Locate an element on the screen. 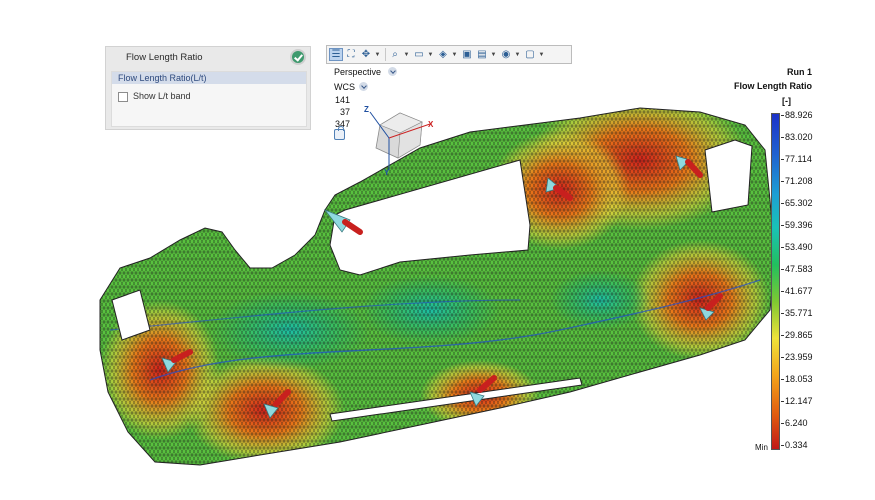 This screenshot has width=875, height=500. axis-label-y: Y is located at coordinates (387, 172).